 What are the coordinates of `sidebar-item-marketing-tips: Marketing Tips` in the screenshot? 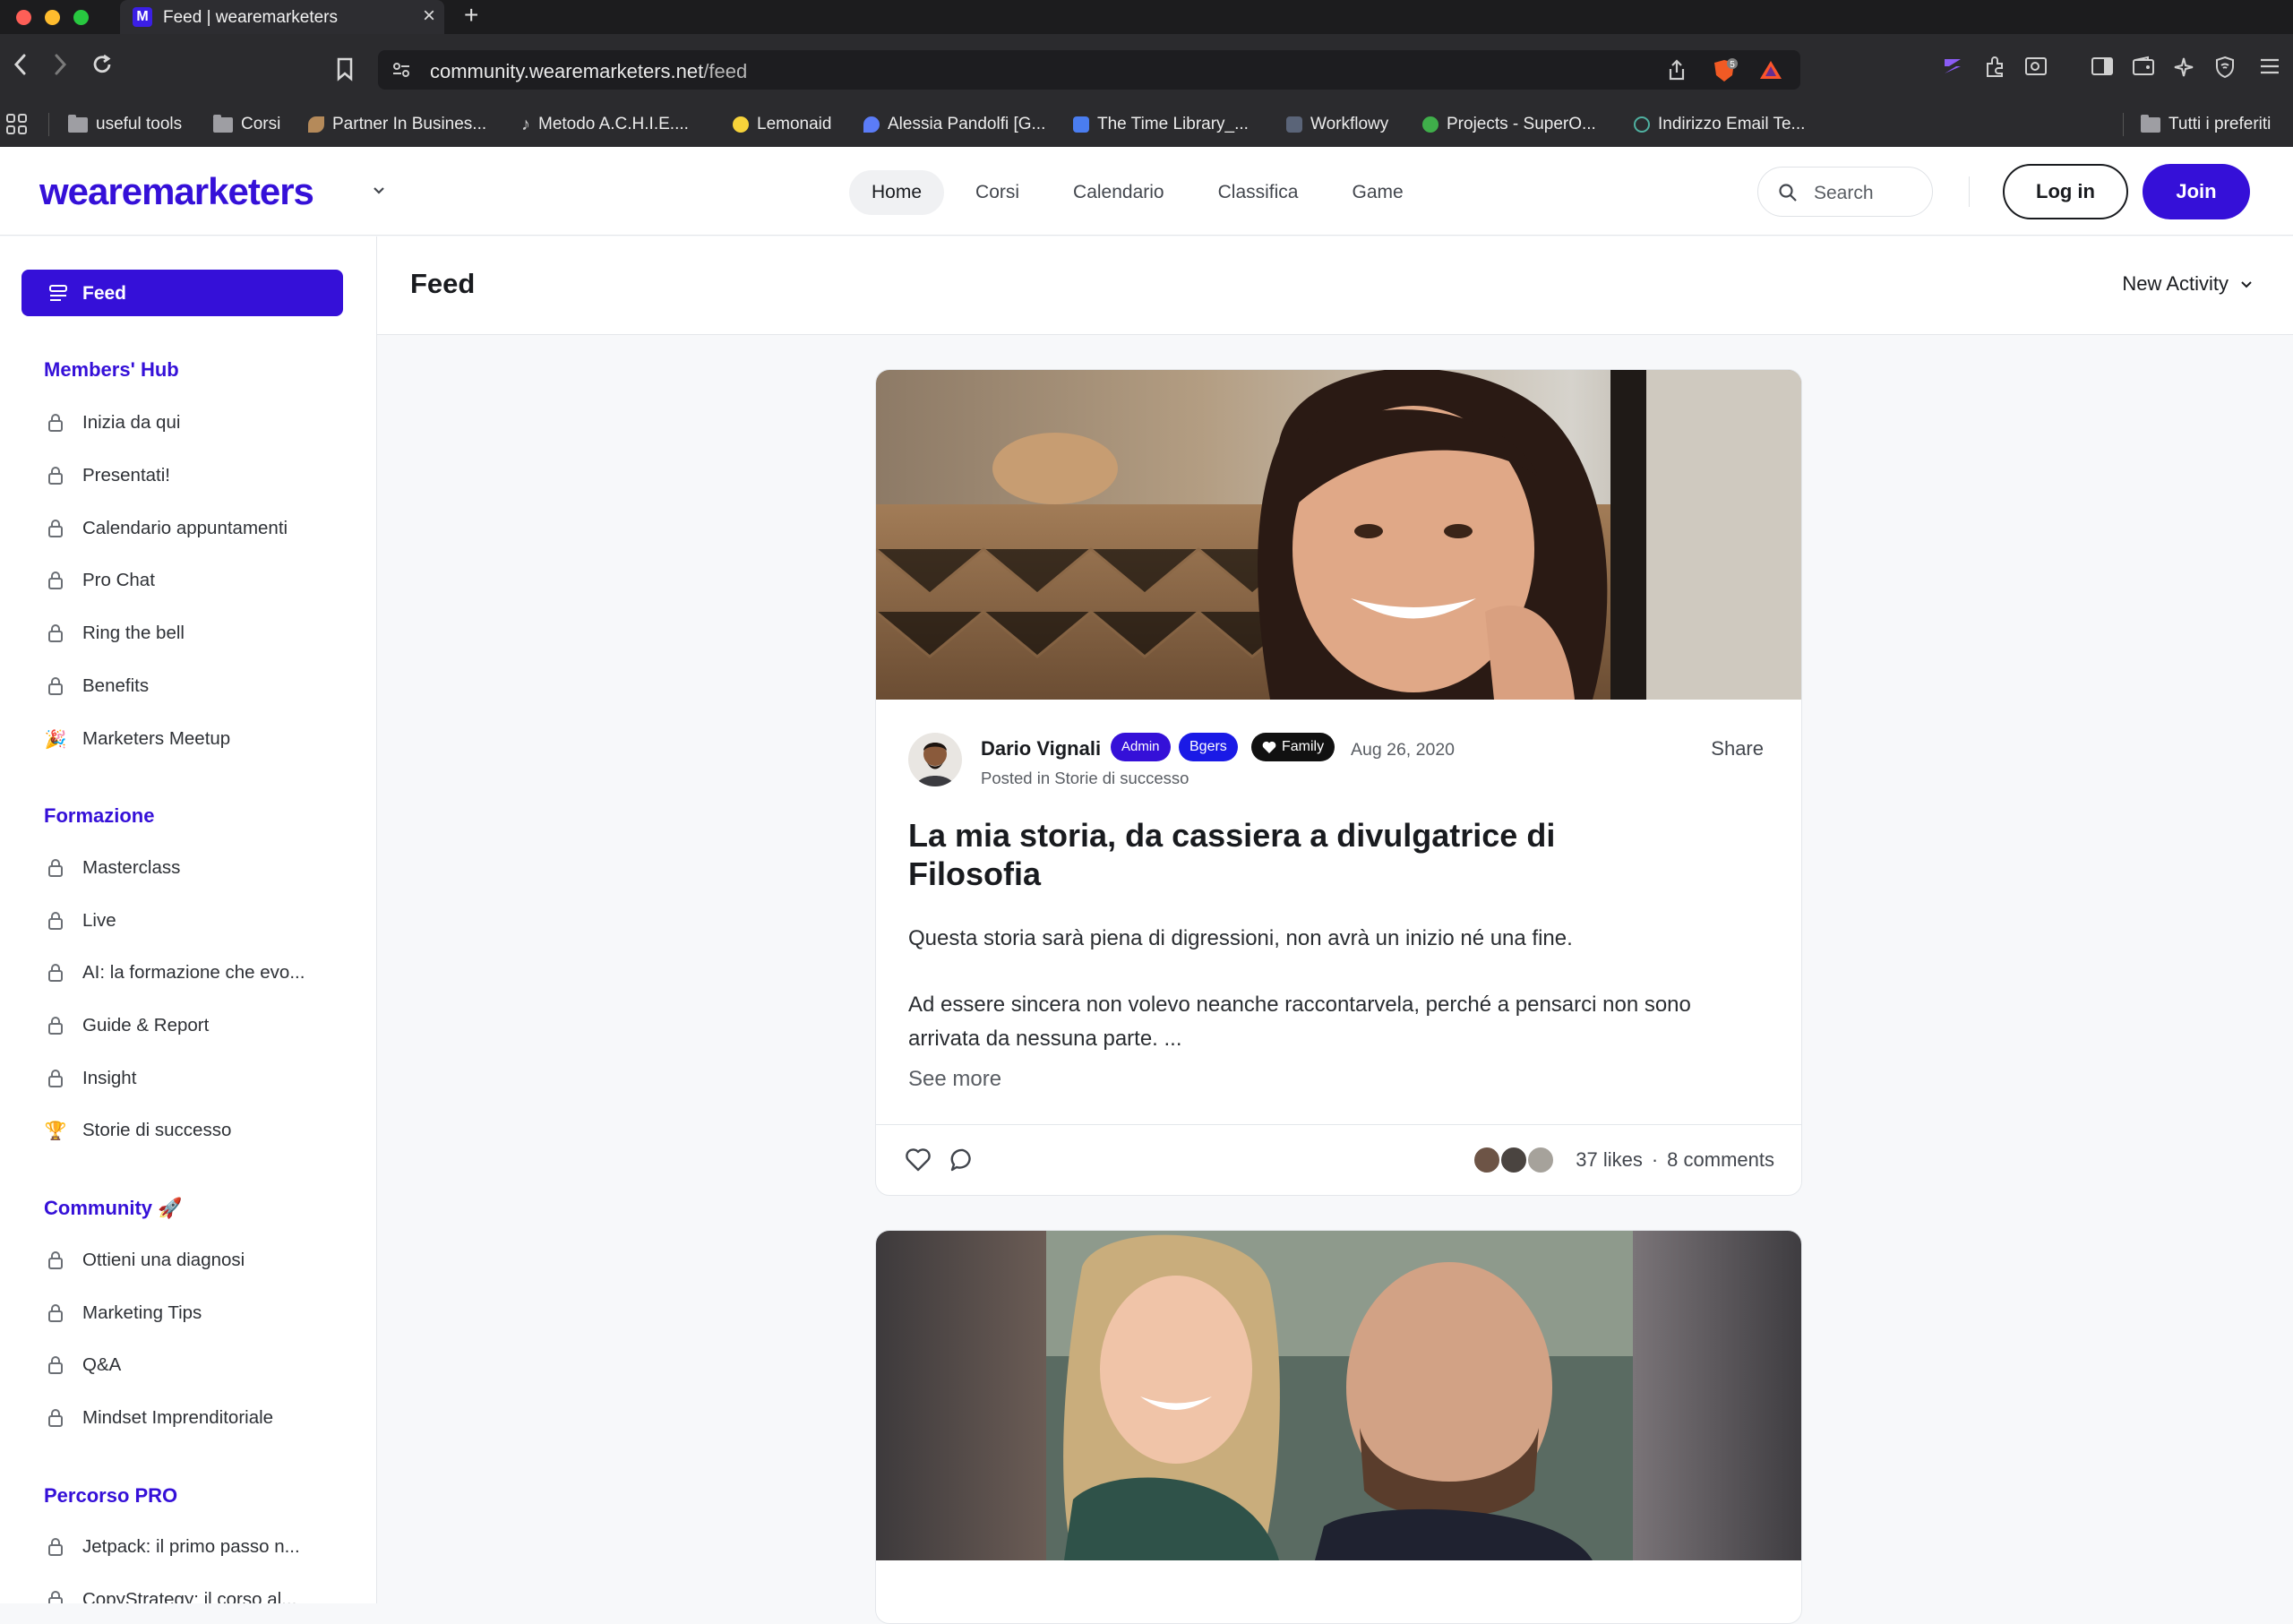 It's located at (123, 1313).